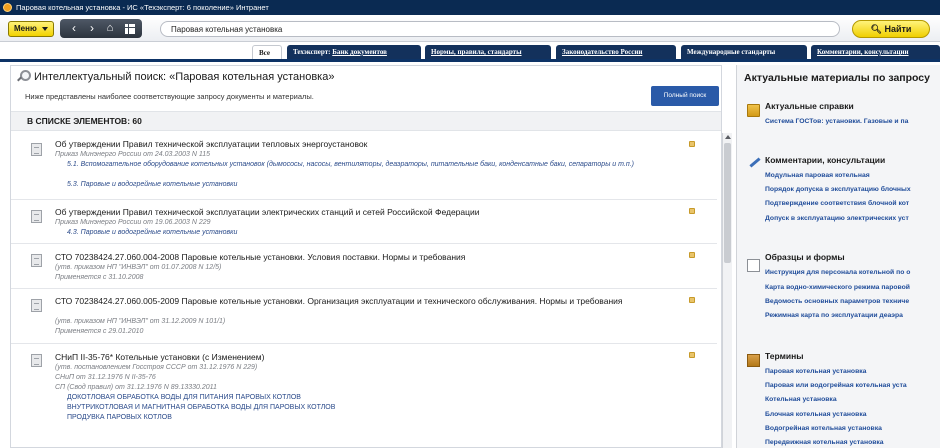 The image size is (940, 448). I want to click on sidebar-link: Котельная установка, so click(801, 399).